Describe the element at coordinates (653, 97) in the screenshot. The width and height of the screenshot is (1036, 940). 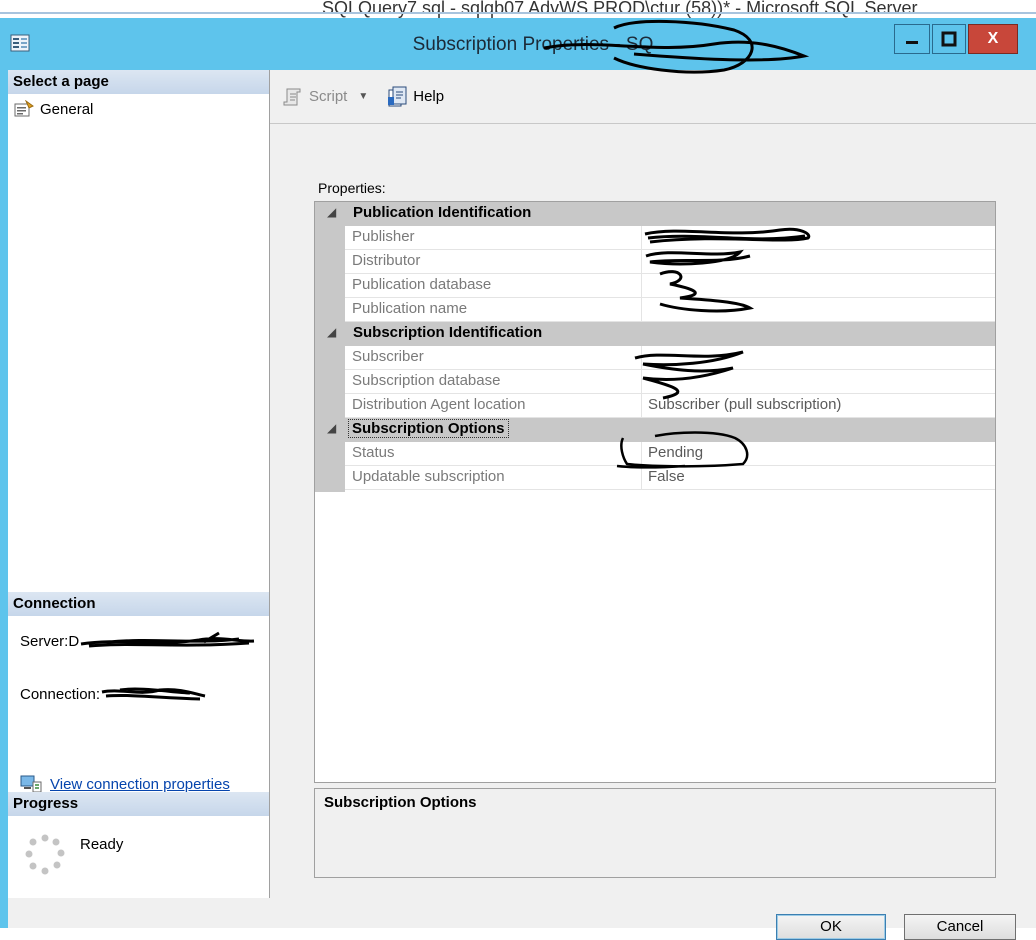
I see `toolbar: Script ▼ Help` at that location.